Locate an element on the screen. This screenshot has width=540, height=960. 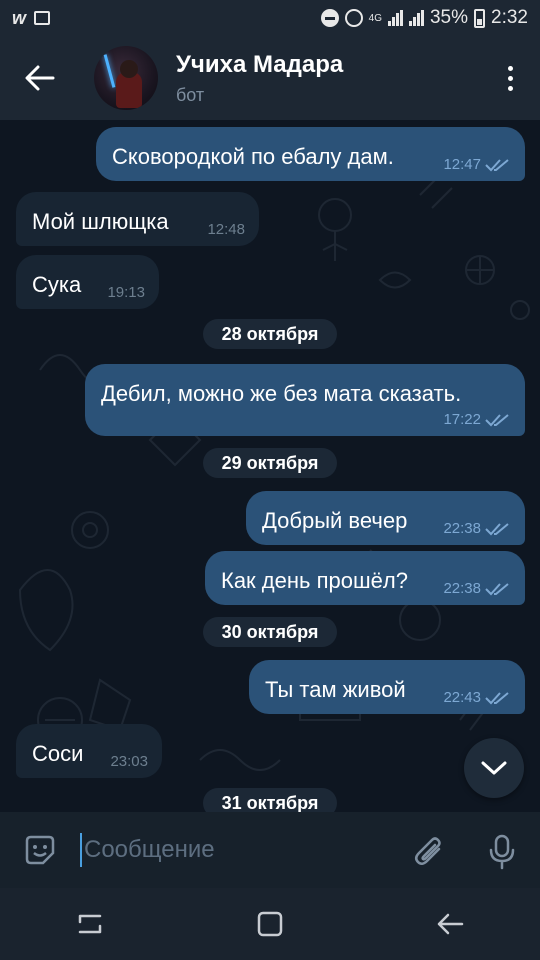
message-meta: 19:13 is located at coordinates (126, 292).